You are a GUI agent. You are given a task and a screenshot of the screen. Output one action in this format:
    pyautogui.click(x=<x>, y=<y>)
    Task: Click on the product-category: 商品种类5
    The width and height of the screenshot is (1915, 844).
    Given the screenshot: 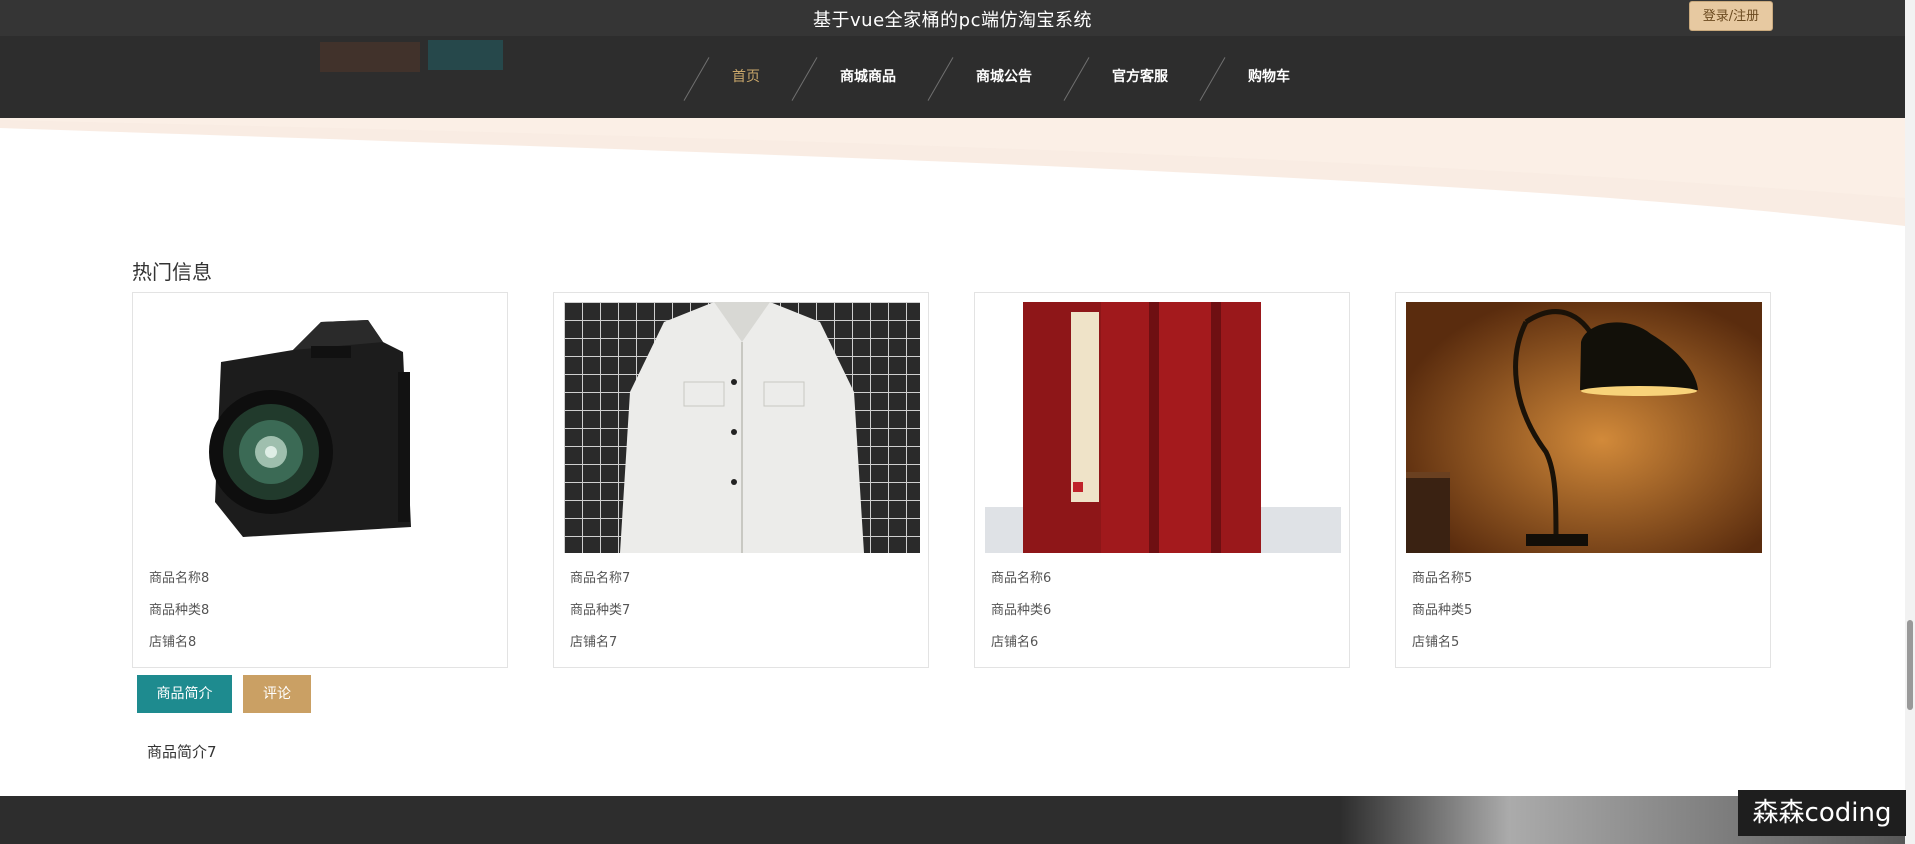 What is the action you would take?
    pyautogui.click(x=1442, y=610)
    